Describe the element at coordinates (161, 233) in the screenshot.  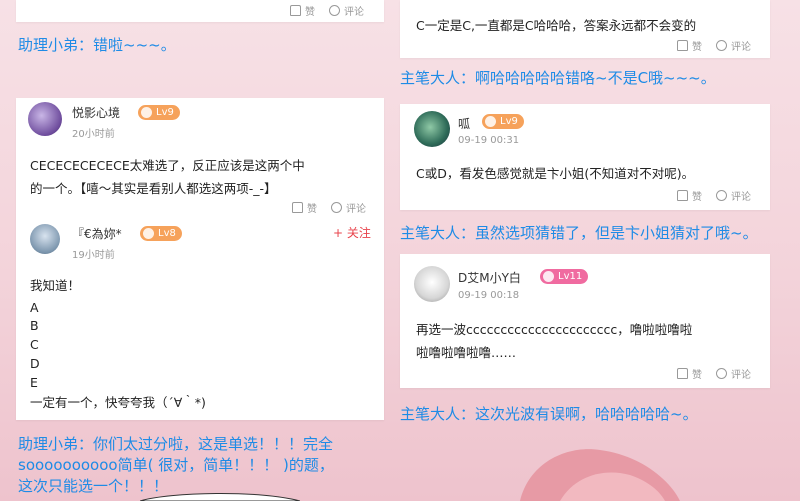
I see `level-badge: Lv8` at that location.